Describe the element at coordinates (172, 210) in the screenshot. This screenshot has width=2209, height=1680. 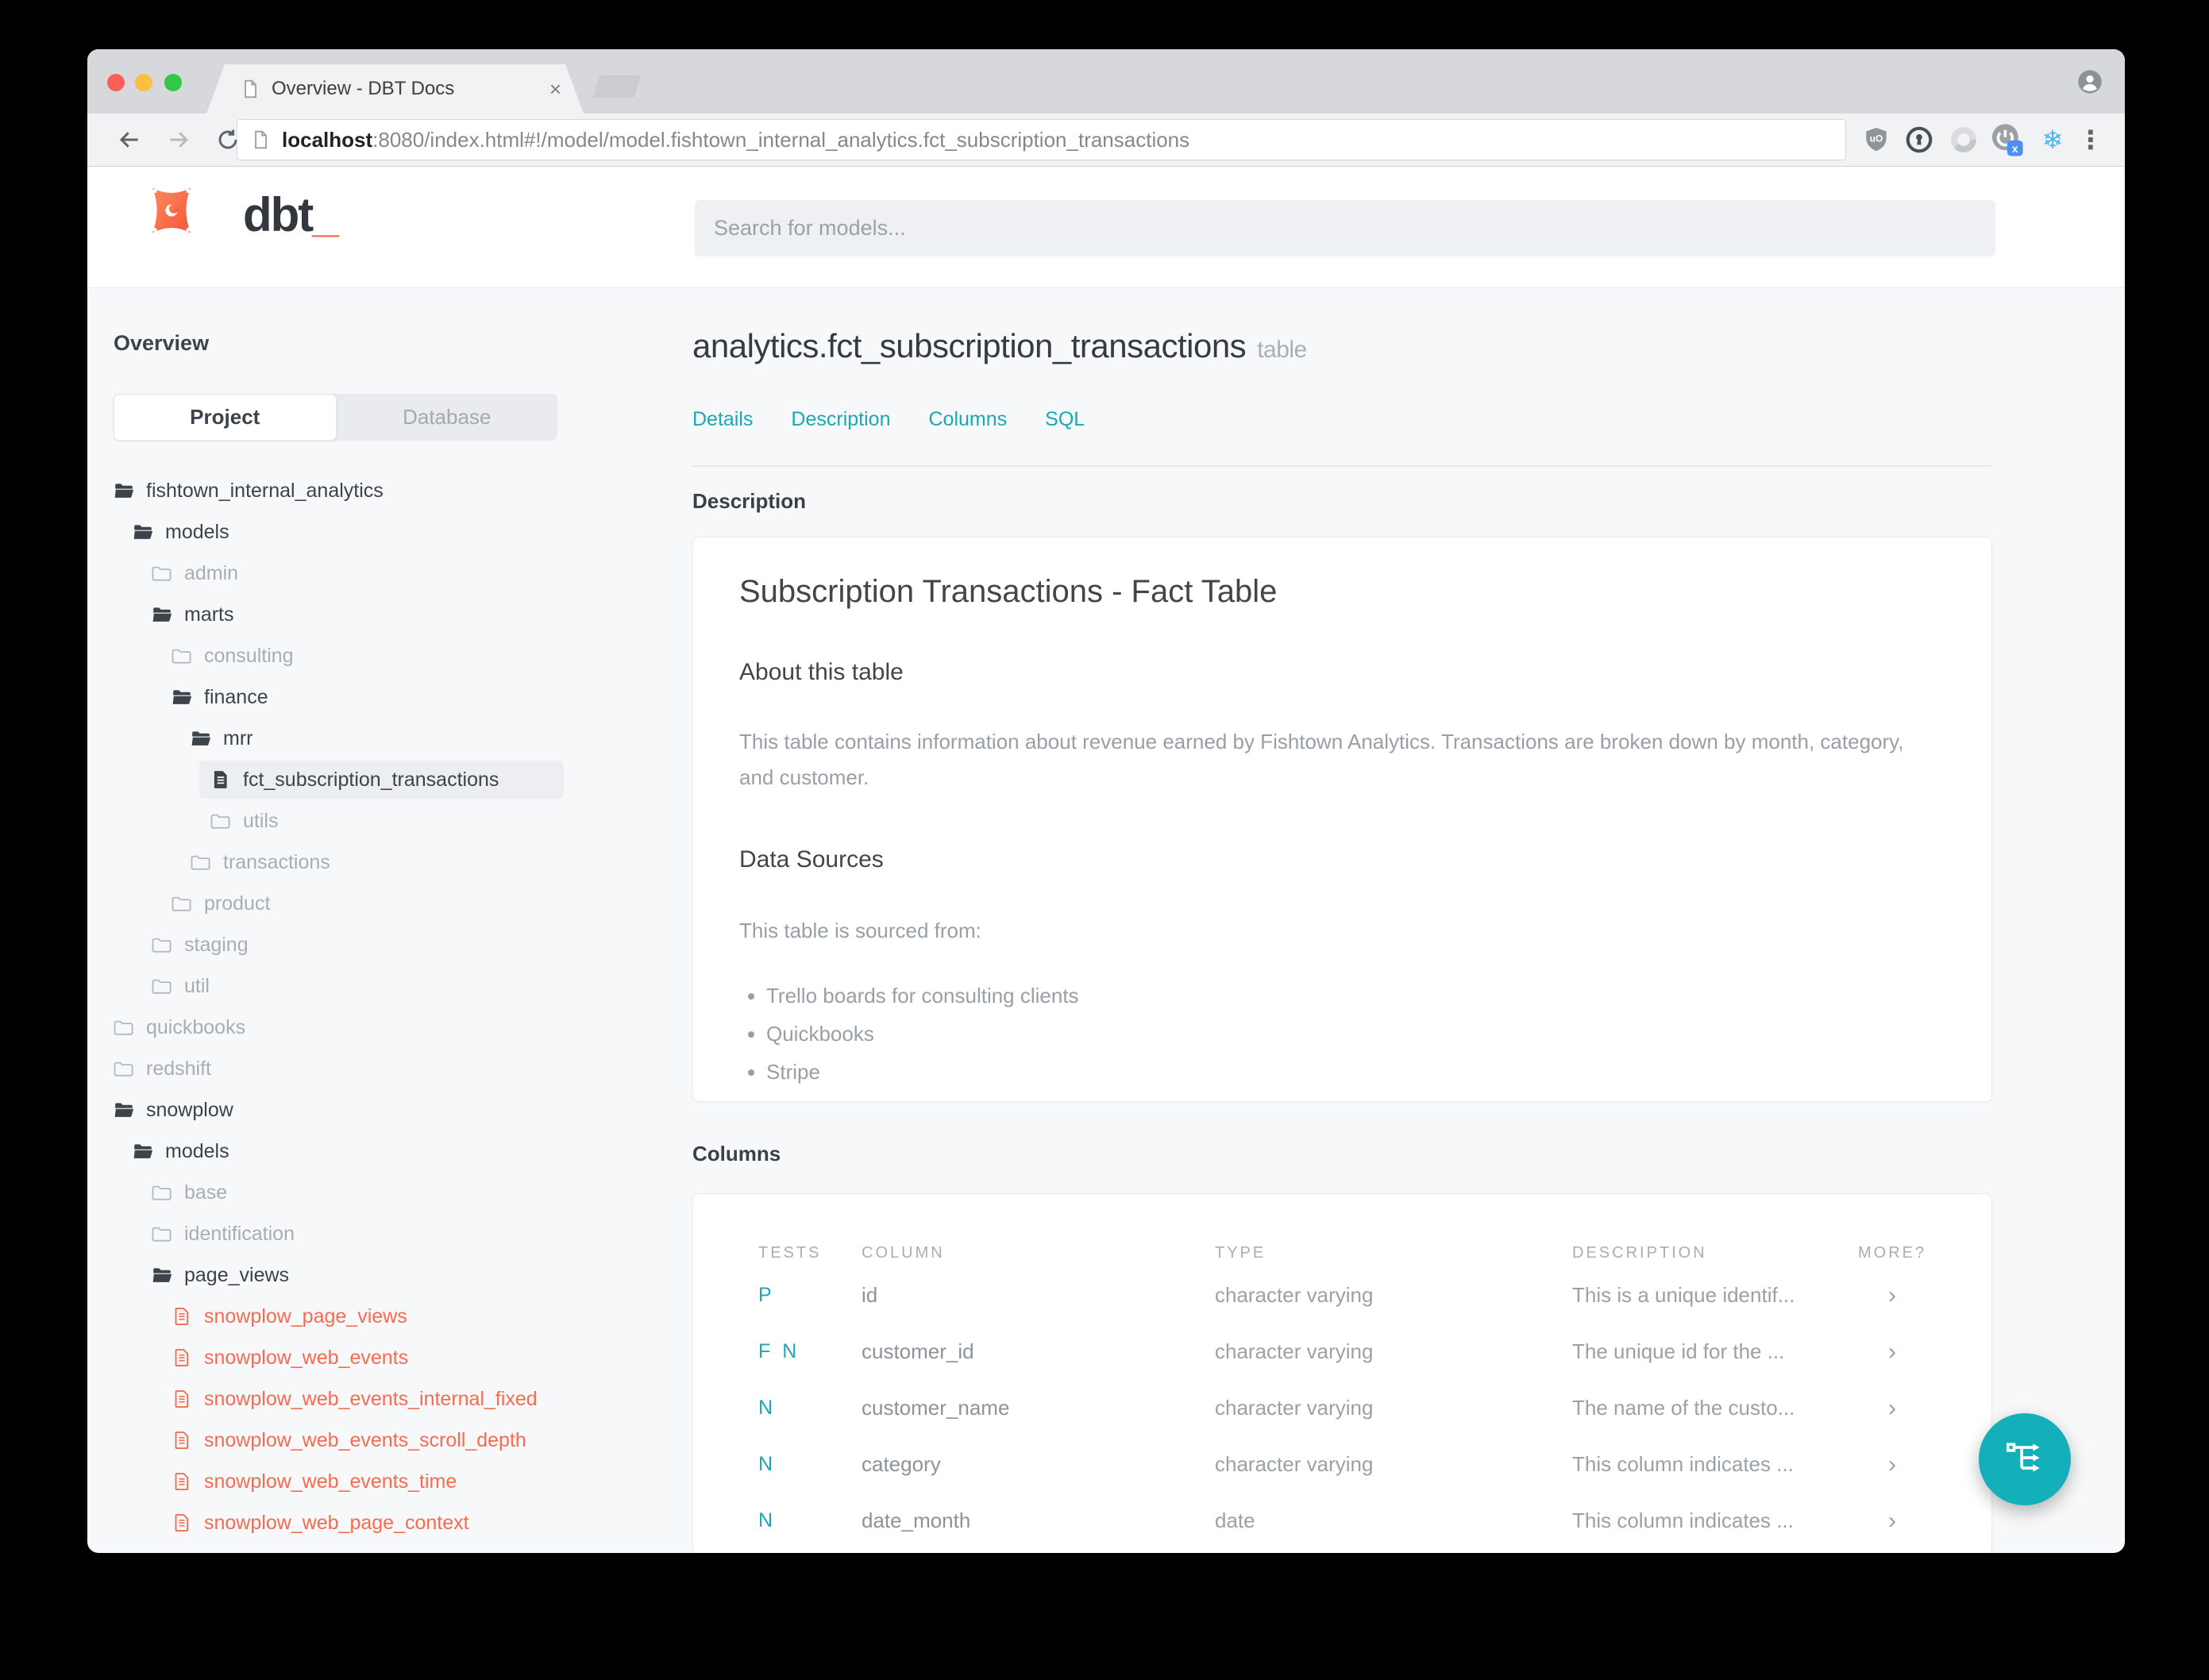
I see `dbt-logo-icon` at that location.